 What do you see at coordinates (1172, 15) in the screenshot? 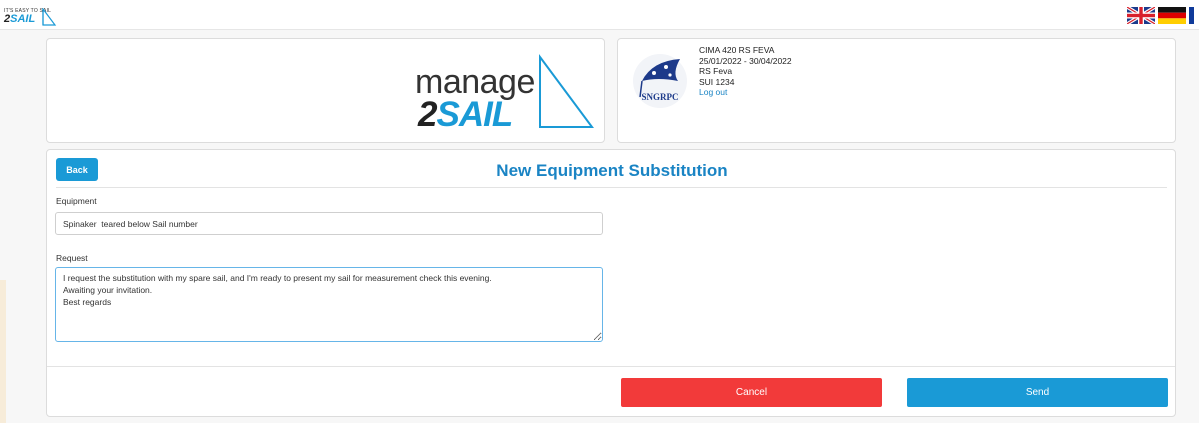
I see `de-flag-icon` at bounding box center [1172, 15].